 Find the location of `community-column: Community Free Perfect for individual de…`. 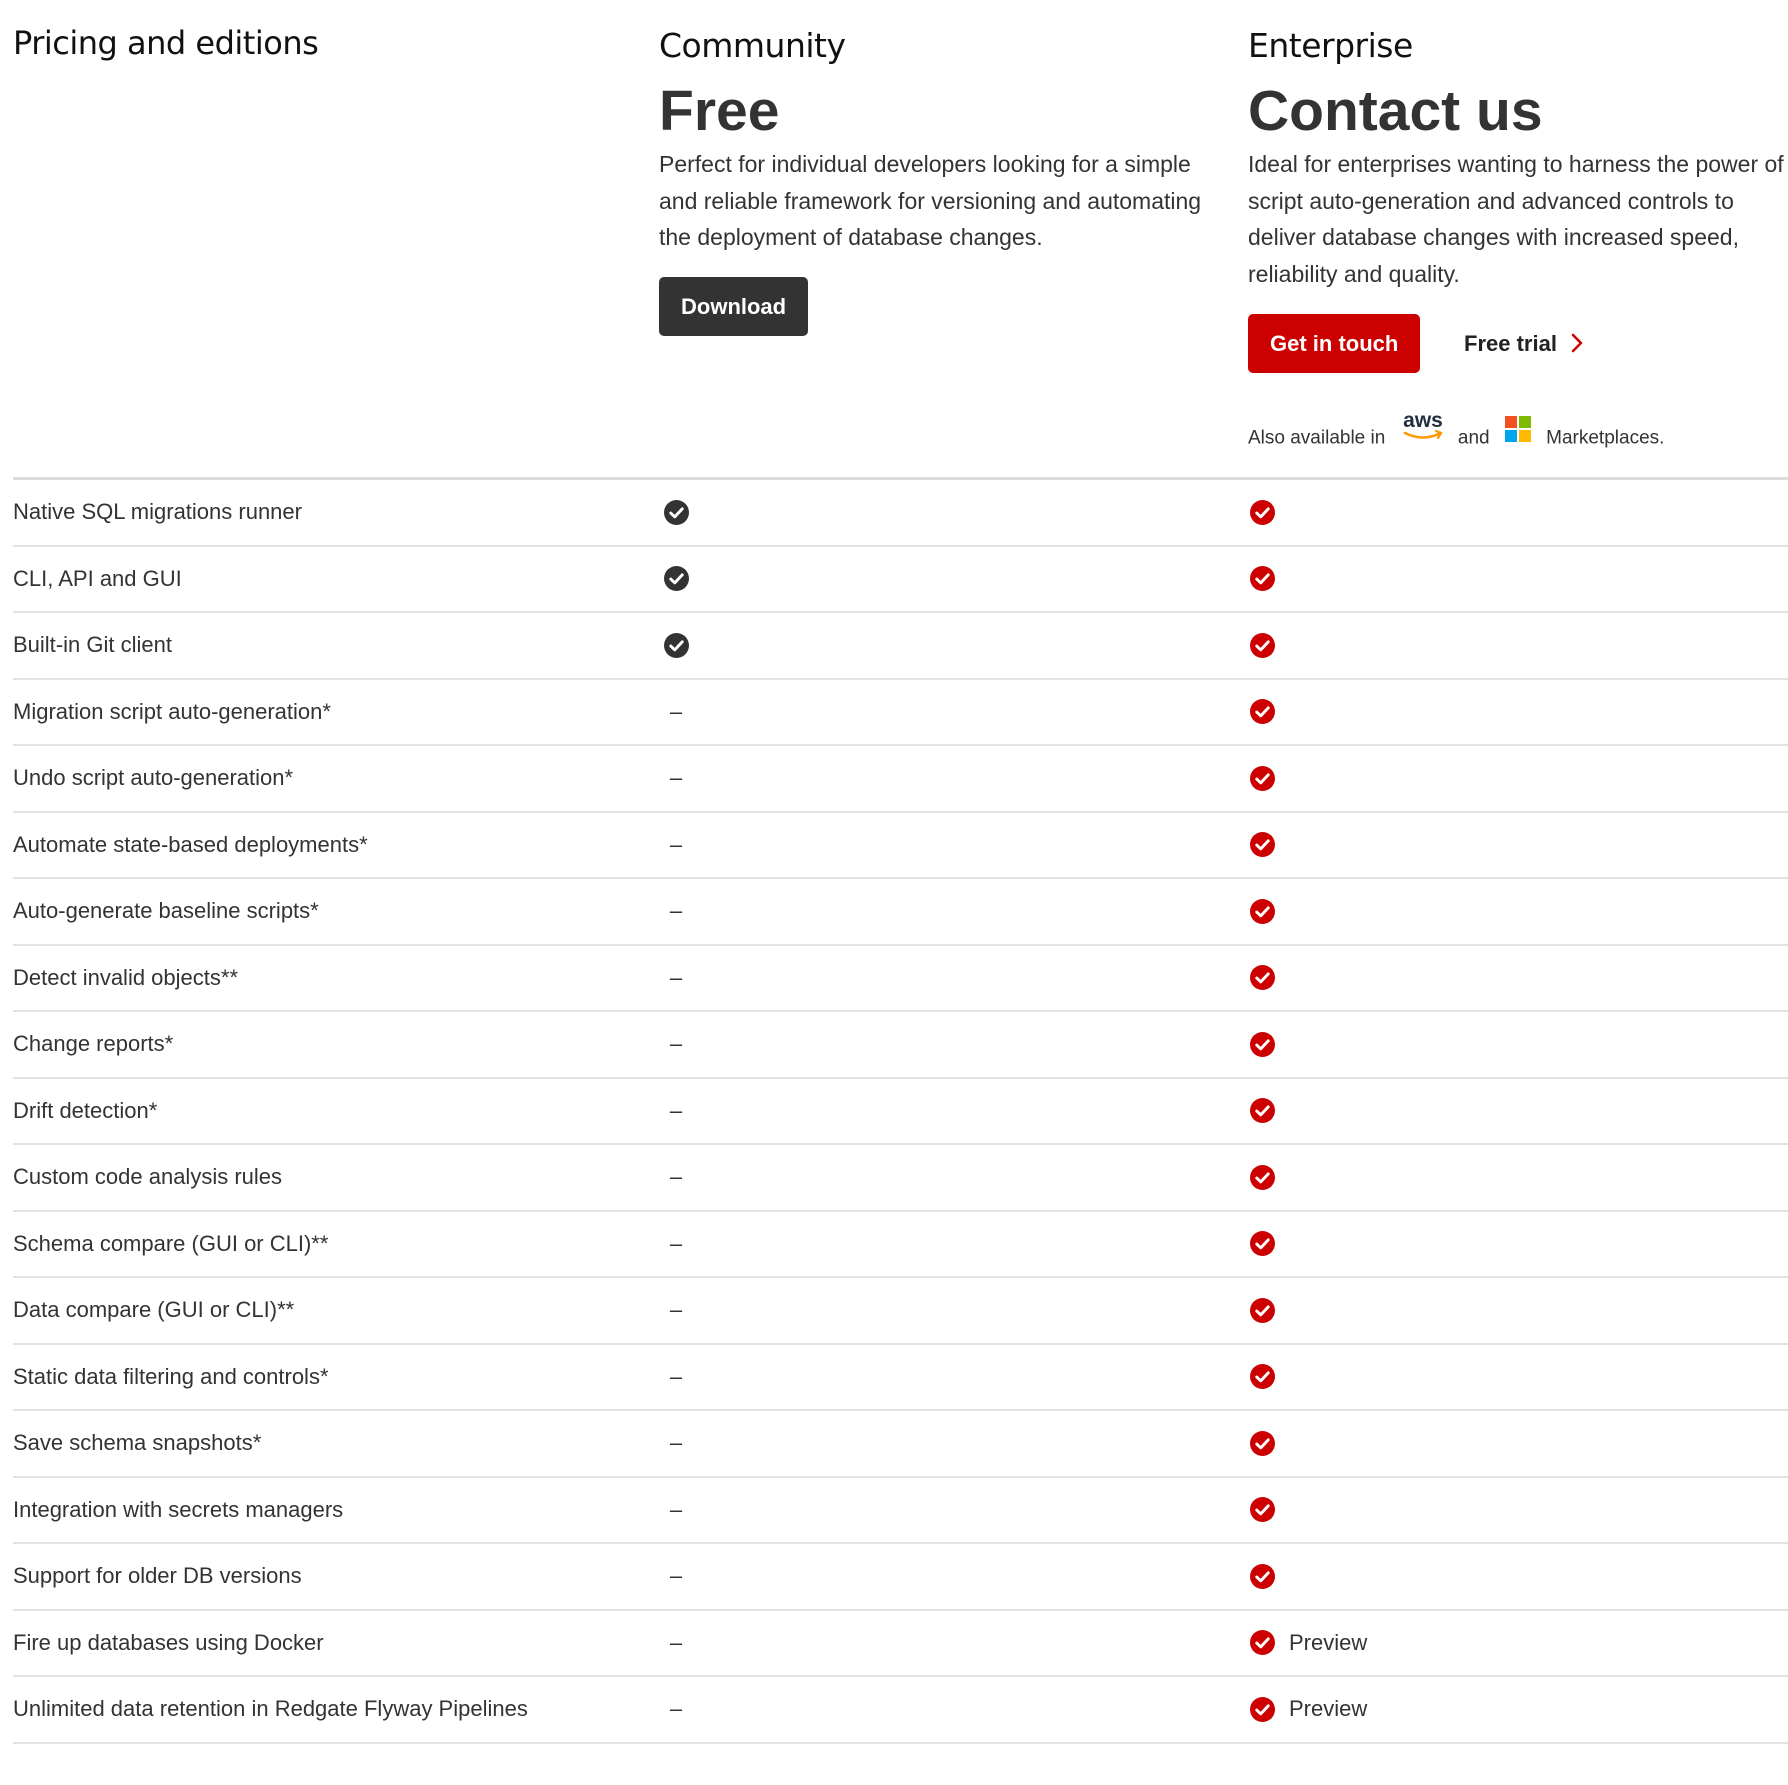

community-column: Community Free Perfect for individual de… is located at coordinates (936, 180).